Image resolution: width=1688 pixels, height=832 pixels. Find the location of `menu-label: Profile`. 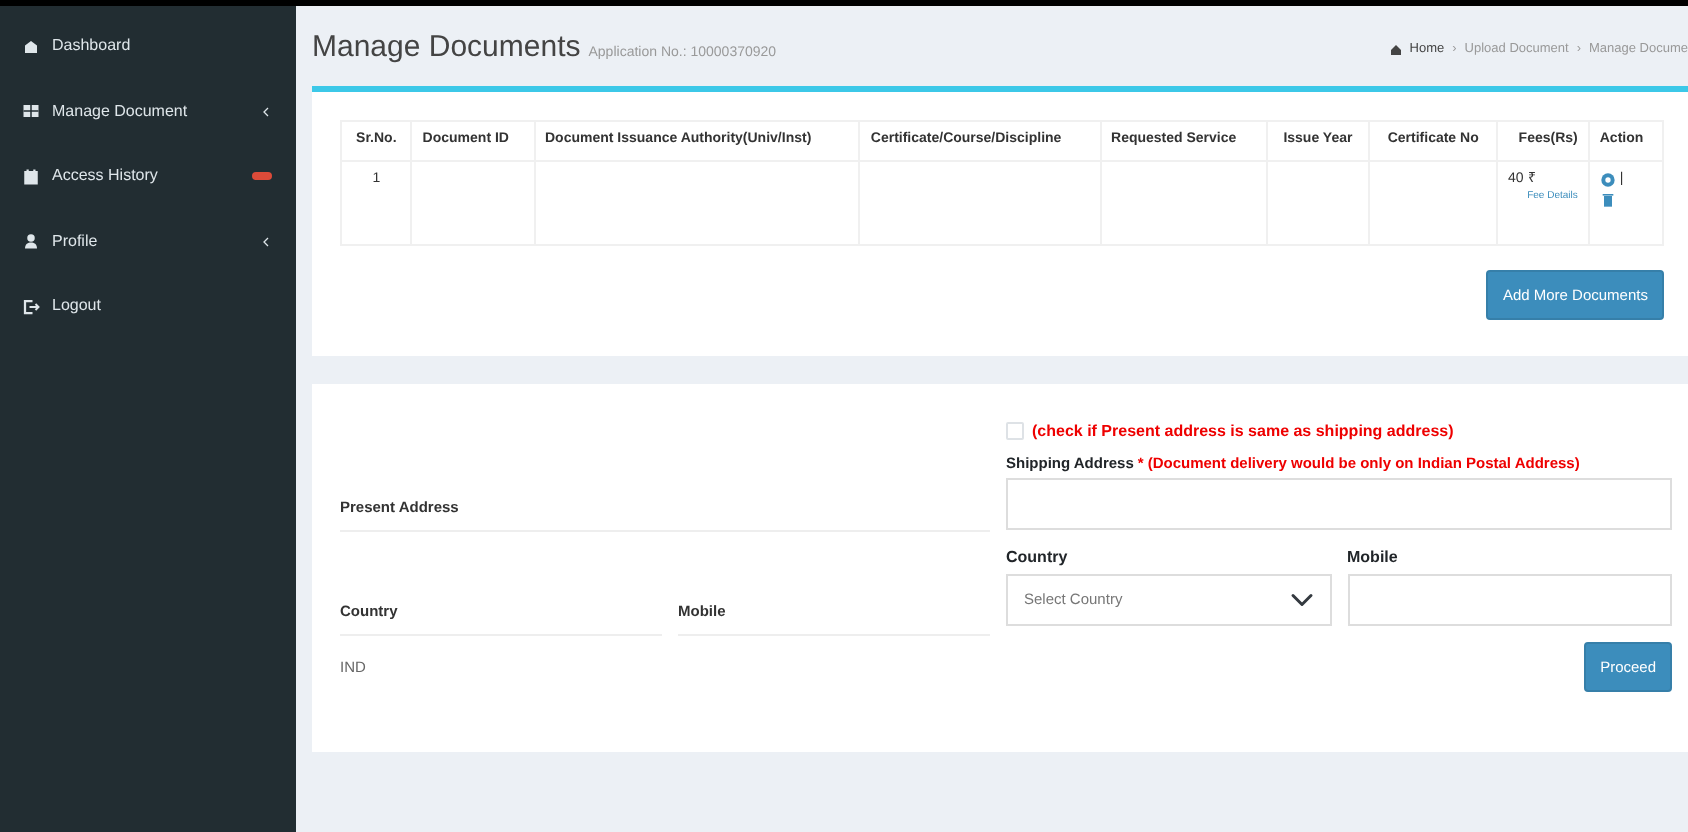

menu-label: Profile is located at coordinates (76, 241).